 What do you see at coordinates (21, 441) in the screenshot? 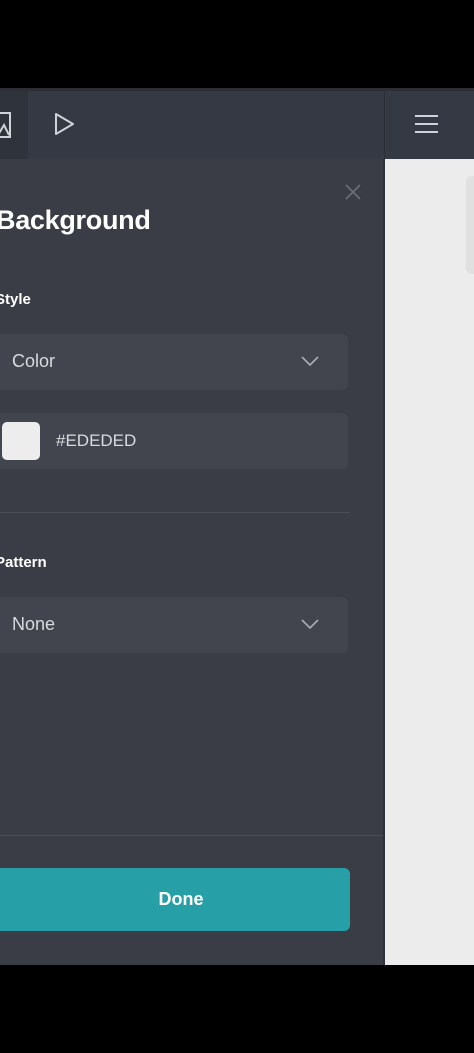
I see `color-swatch` at bounding box center [21, 441].